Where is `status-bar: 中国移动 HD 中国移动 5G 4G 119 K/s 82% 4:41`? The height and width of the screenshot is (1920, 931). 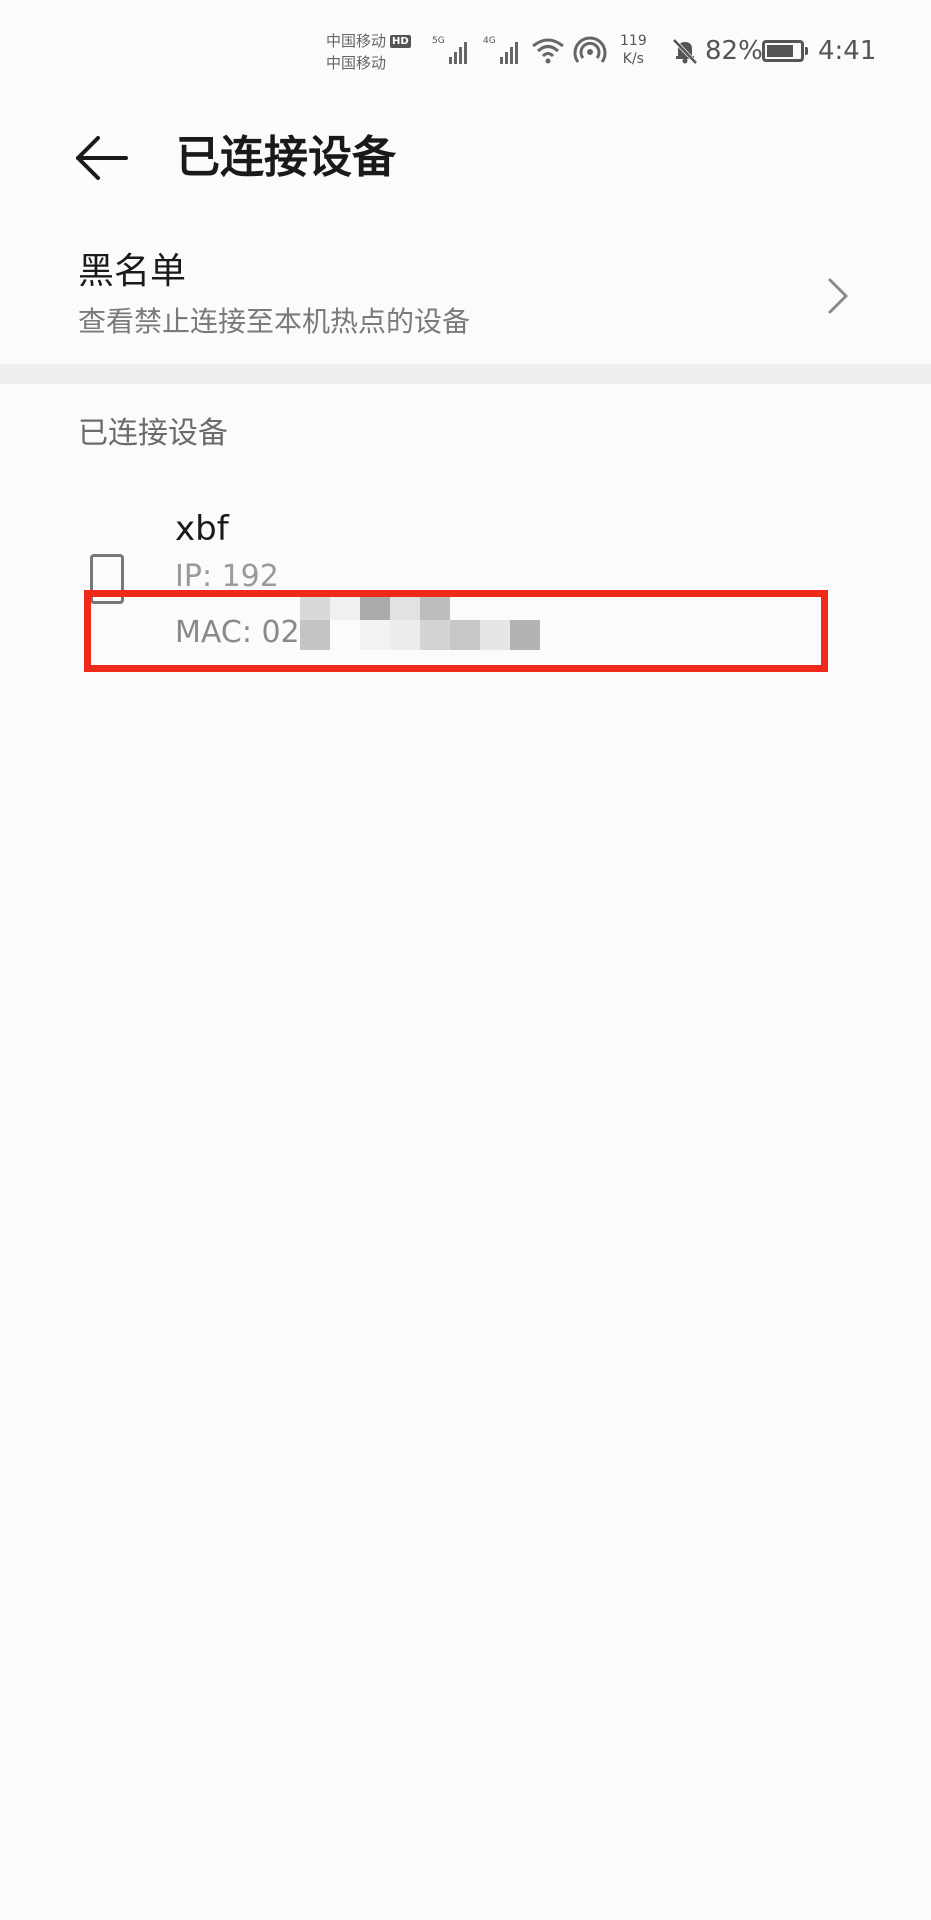 status-bar: 中国移动 HD 中国移动 5G 4G 119 K/s 82% 4:41 is located at coordinates (465, 50).